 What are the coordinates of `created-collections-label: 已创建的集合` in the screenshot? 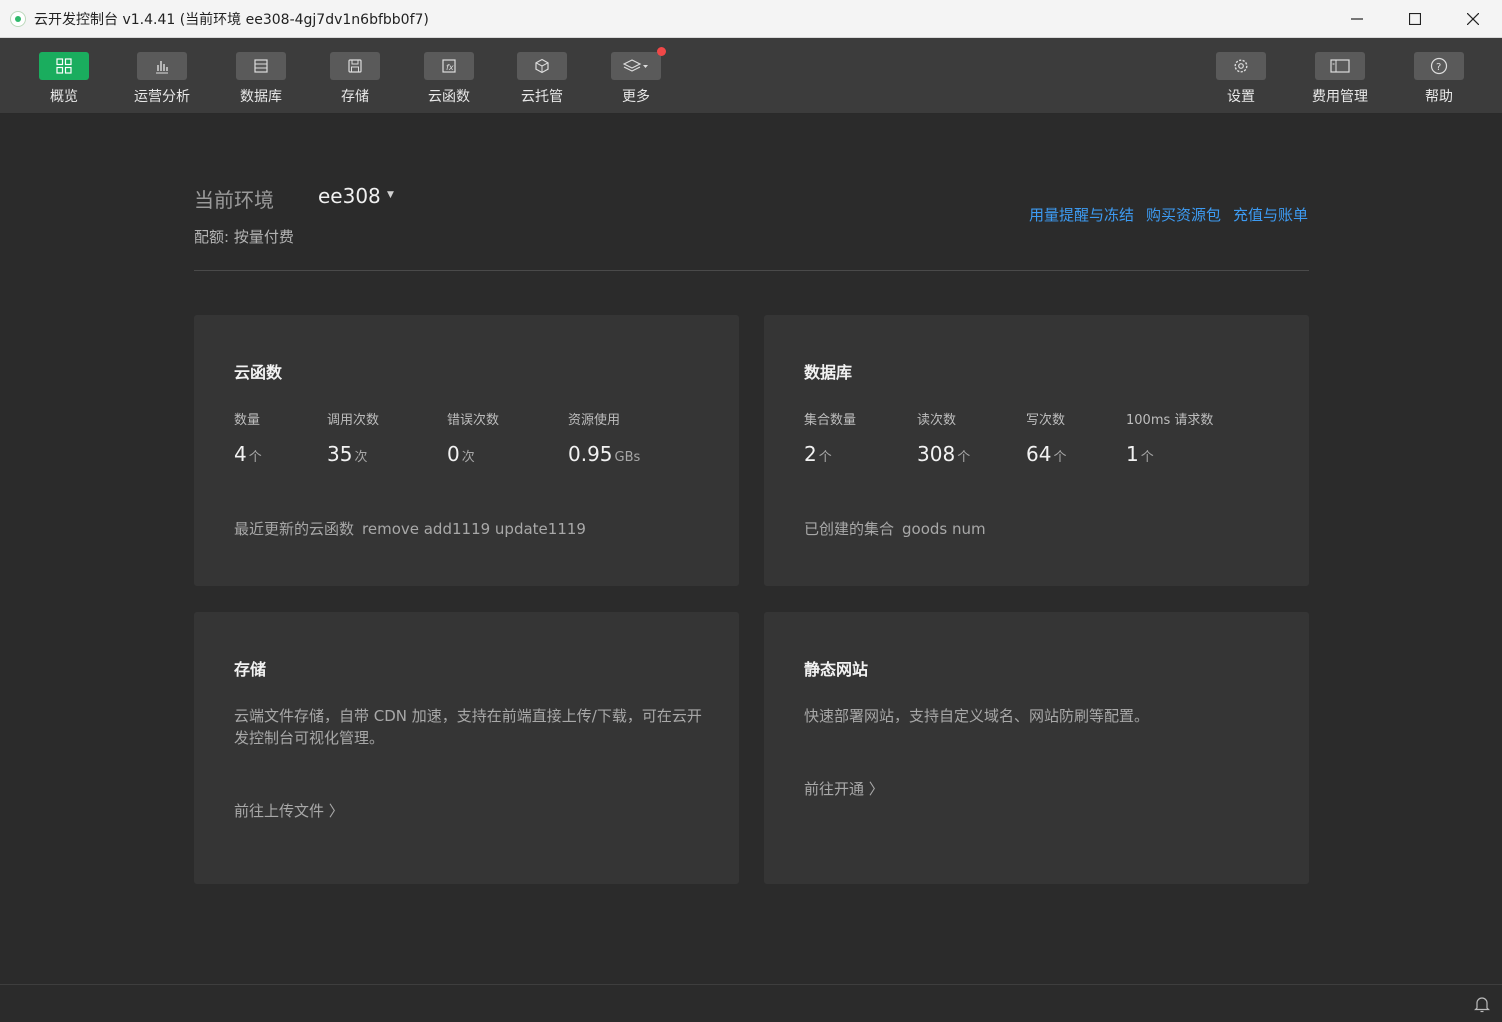 It's located at (849, 529).